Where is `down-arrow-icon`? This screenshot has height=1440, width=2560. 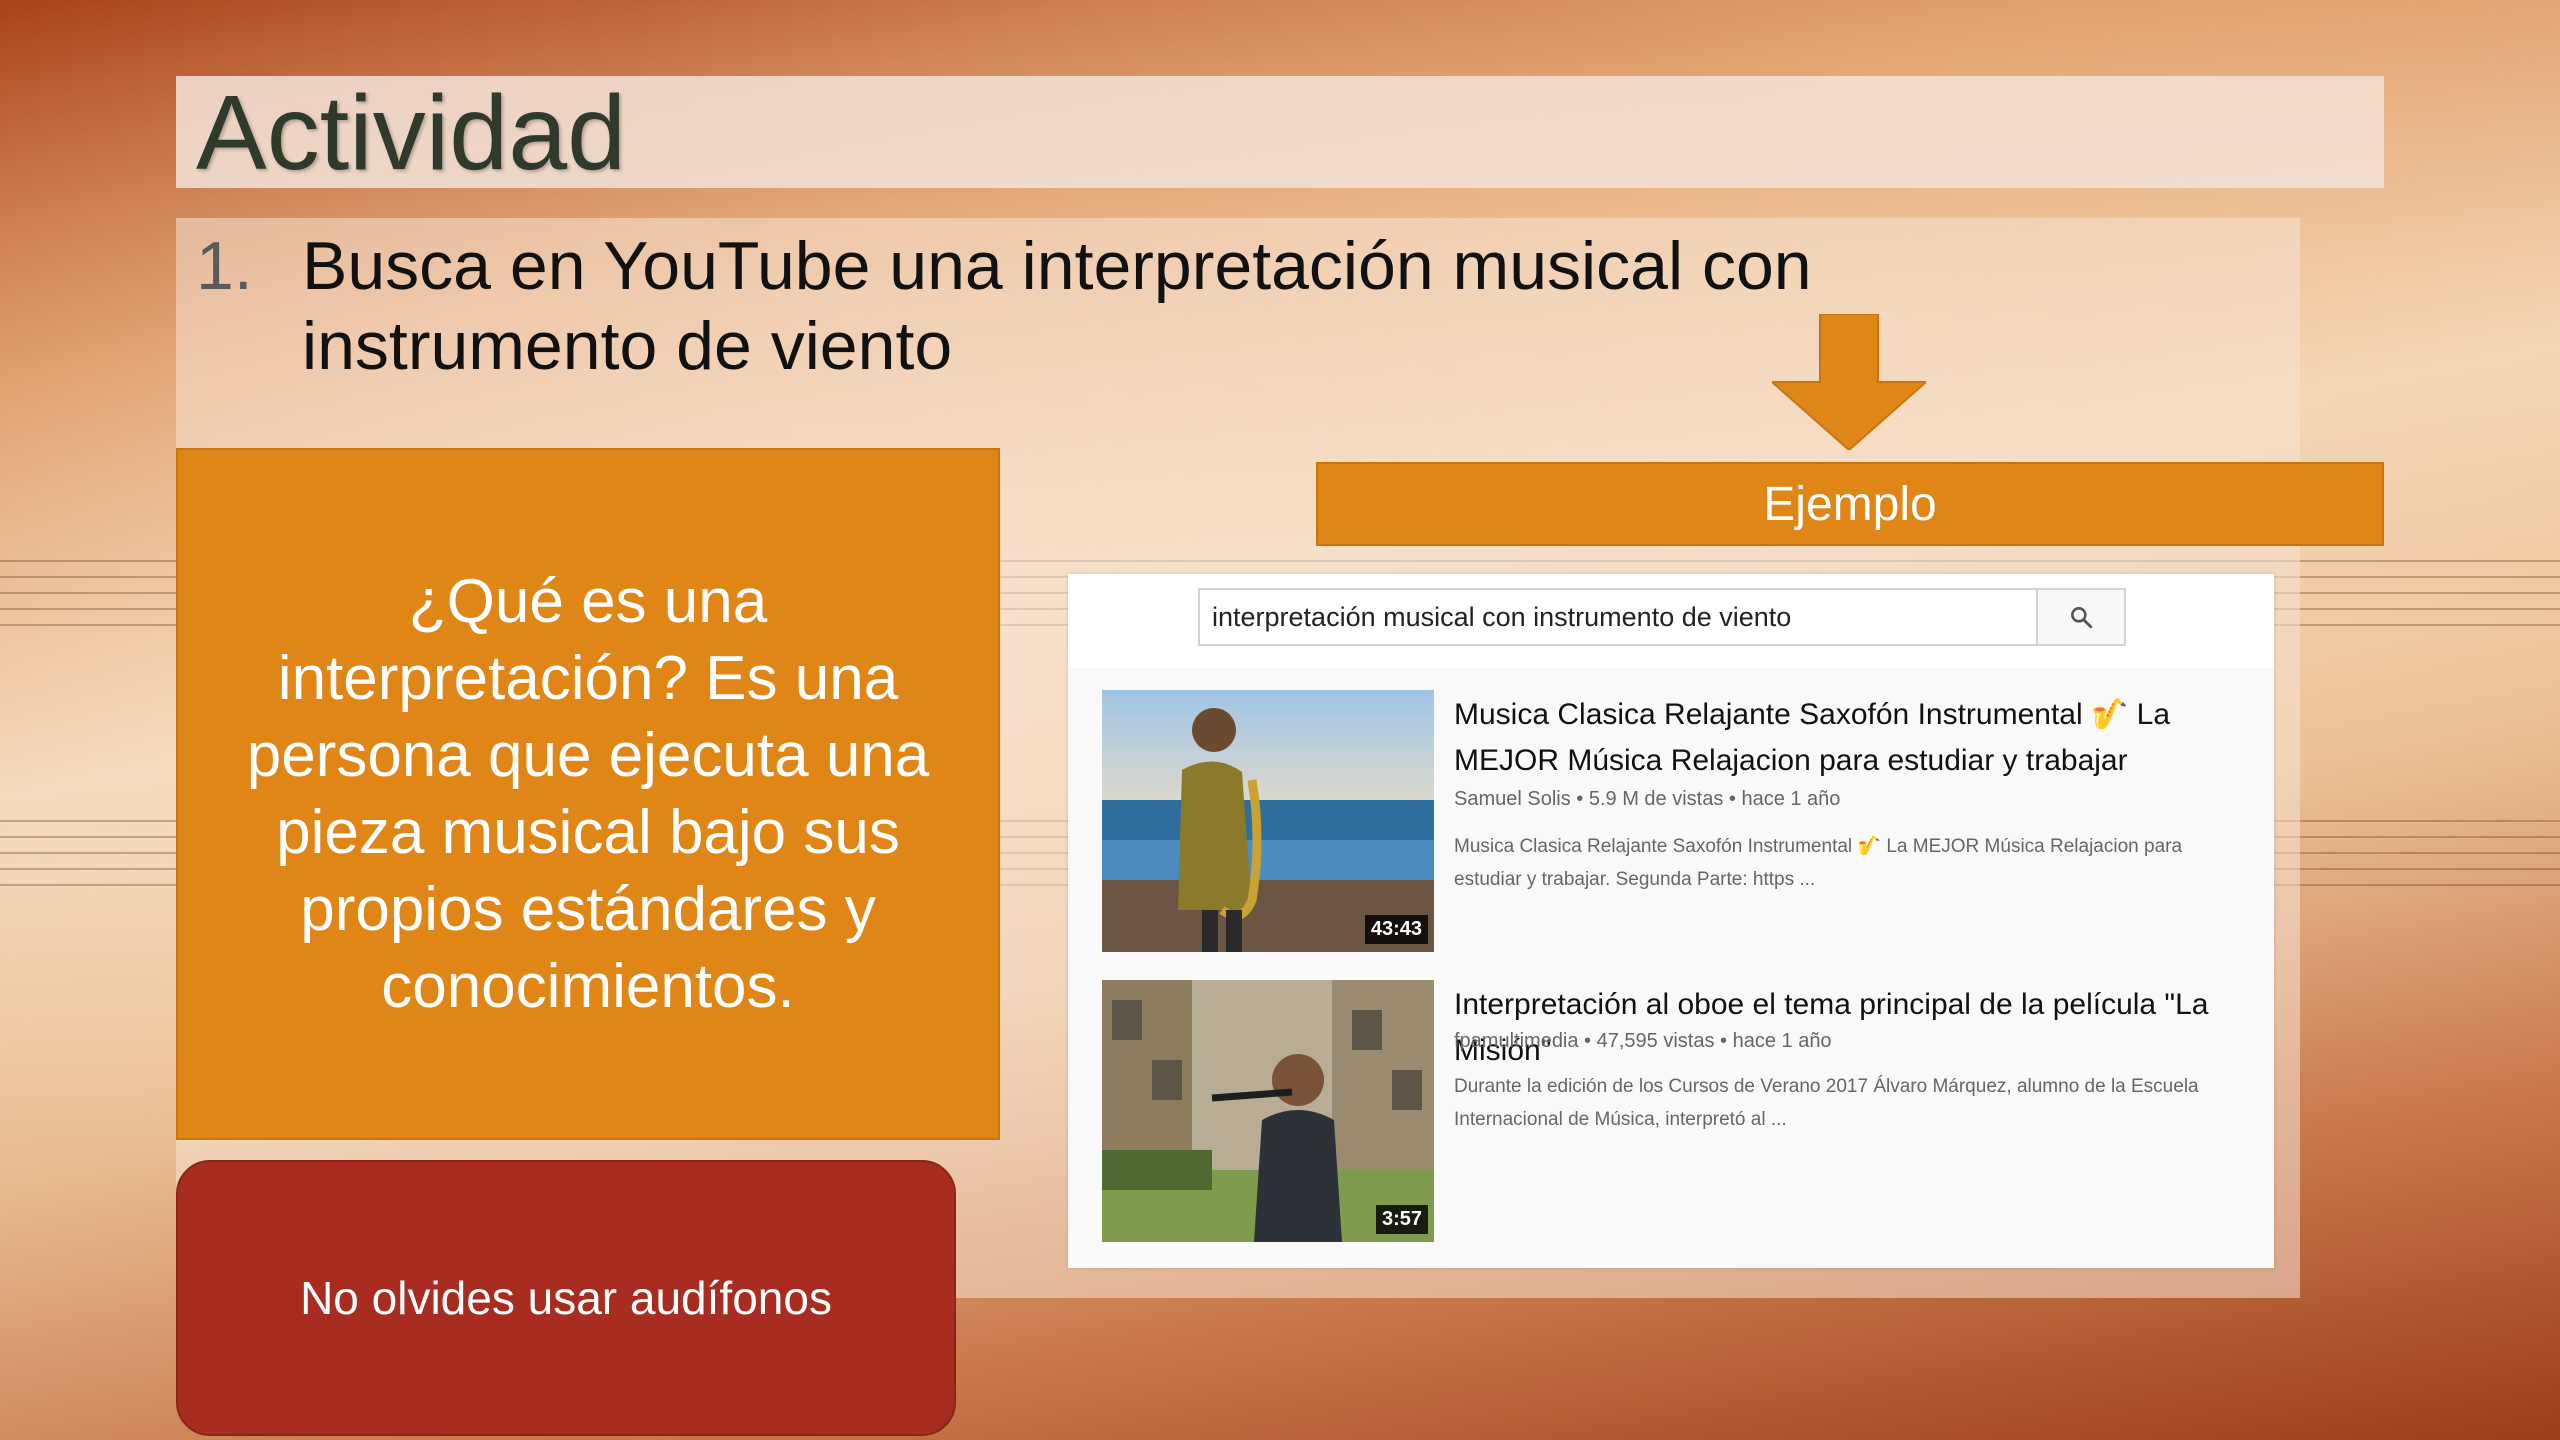
down-arrow-icon is located at coordinates (1849, 382).